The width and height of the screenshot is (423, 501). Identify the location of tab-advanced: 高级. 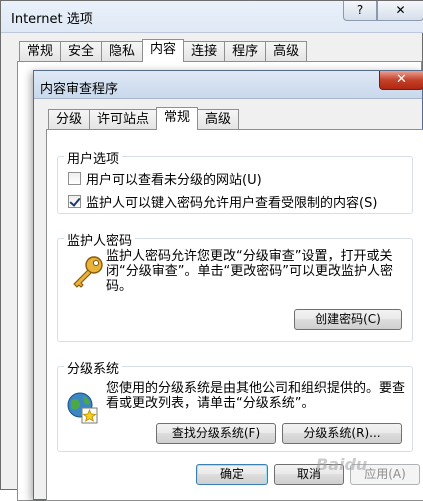
(286, 51).